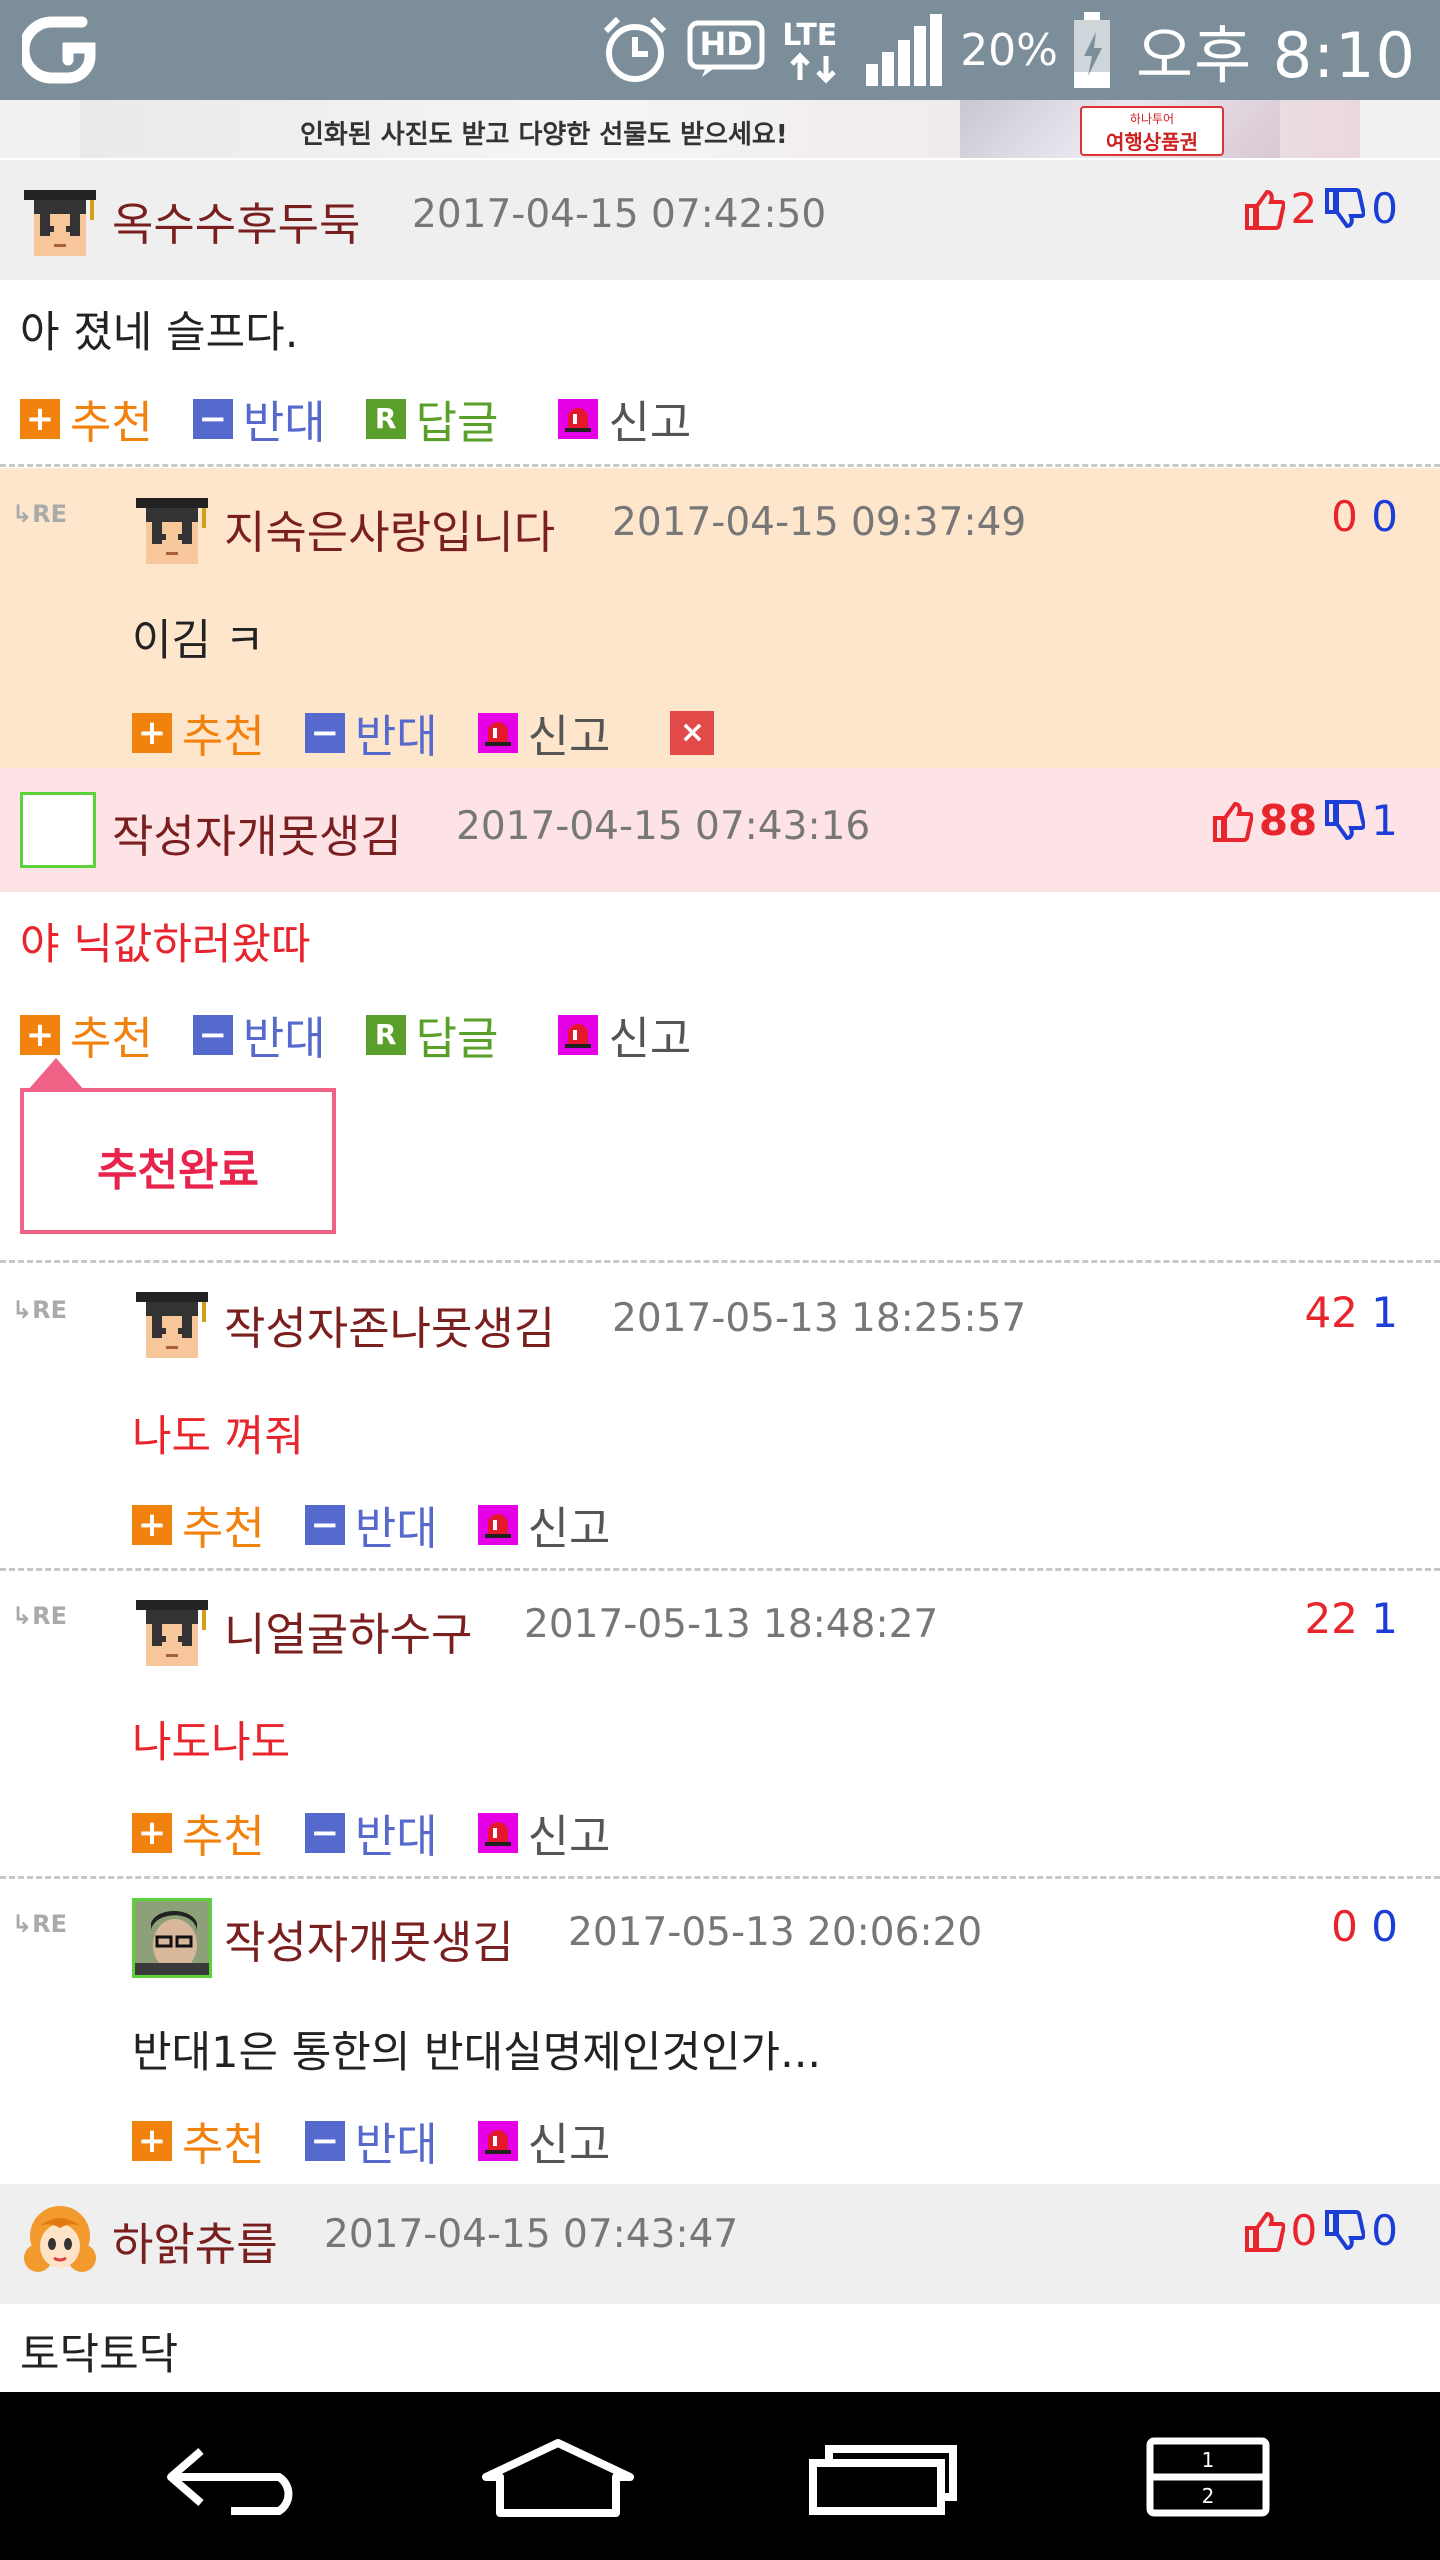  What do you see at coordinates (348, 1630) in the screenshot?
I see `reply-nickname: 니얼굴하수구` at bounding box center [348, 1630].